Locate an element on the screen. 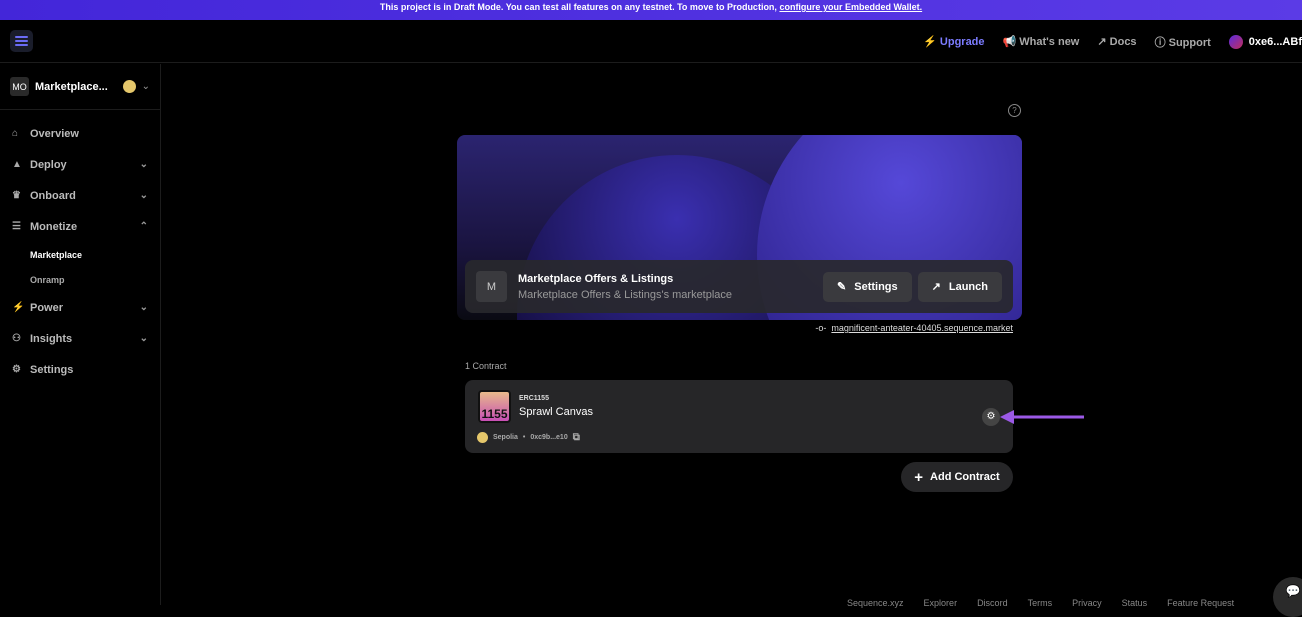  footer-link-explorer: Explorer is located at coordinates (941, 603).